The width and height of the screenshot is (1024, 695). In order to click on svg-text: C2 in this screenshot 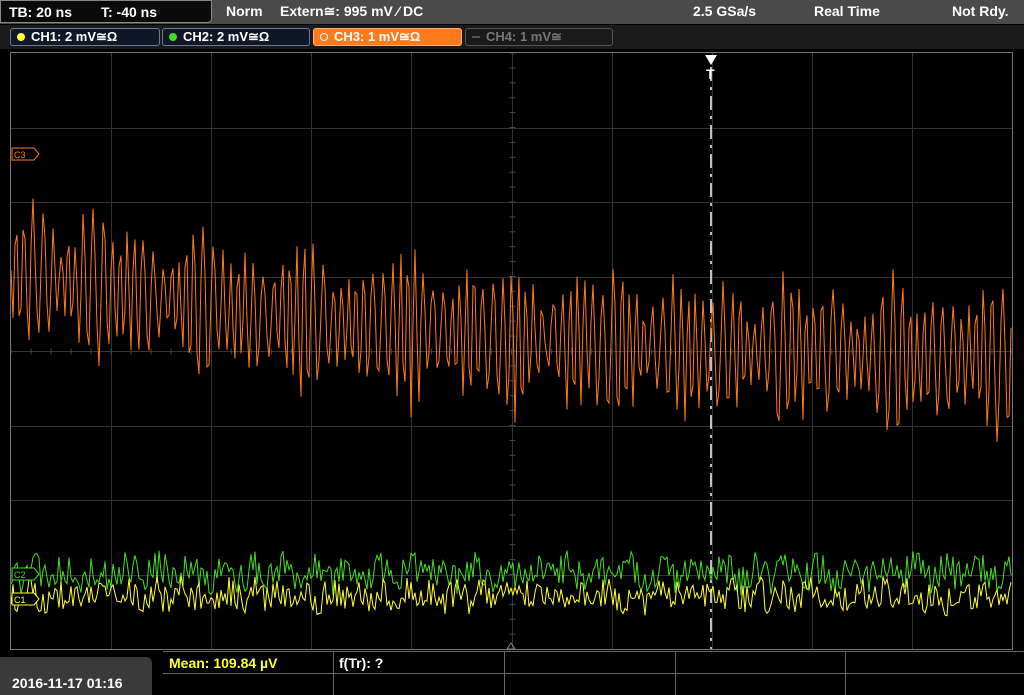, I will do `click(20, 575)`.